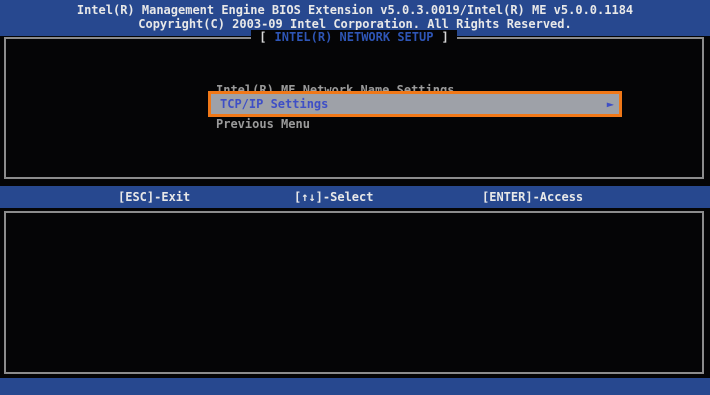 The width and height of the screenshot is (710, 395). I want to click on panel-title: [ INTEL(R) NETWORK SETUP ], so click(354, 37).